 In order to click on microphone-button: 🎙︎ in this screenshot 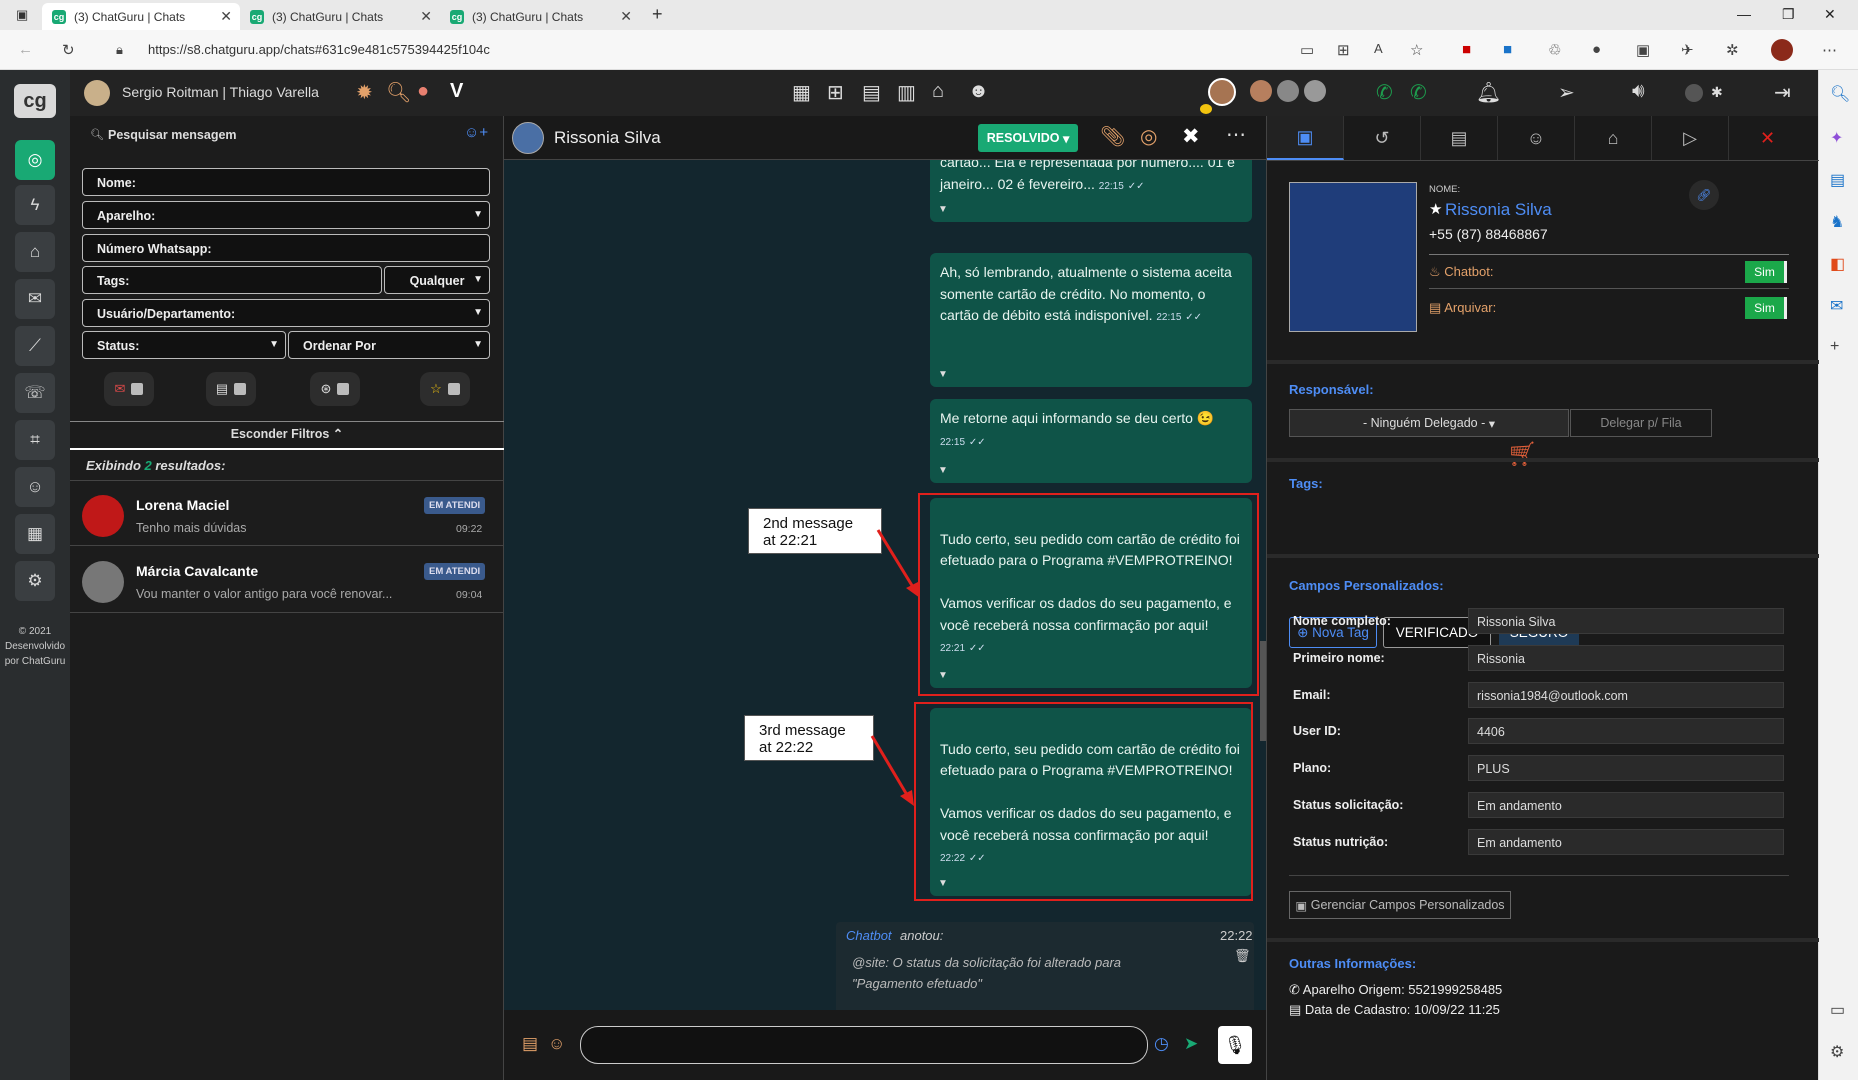, I will do `click(1235, 1045)`.